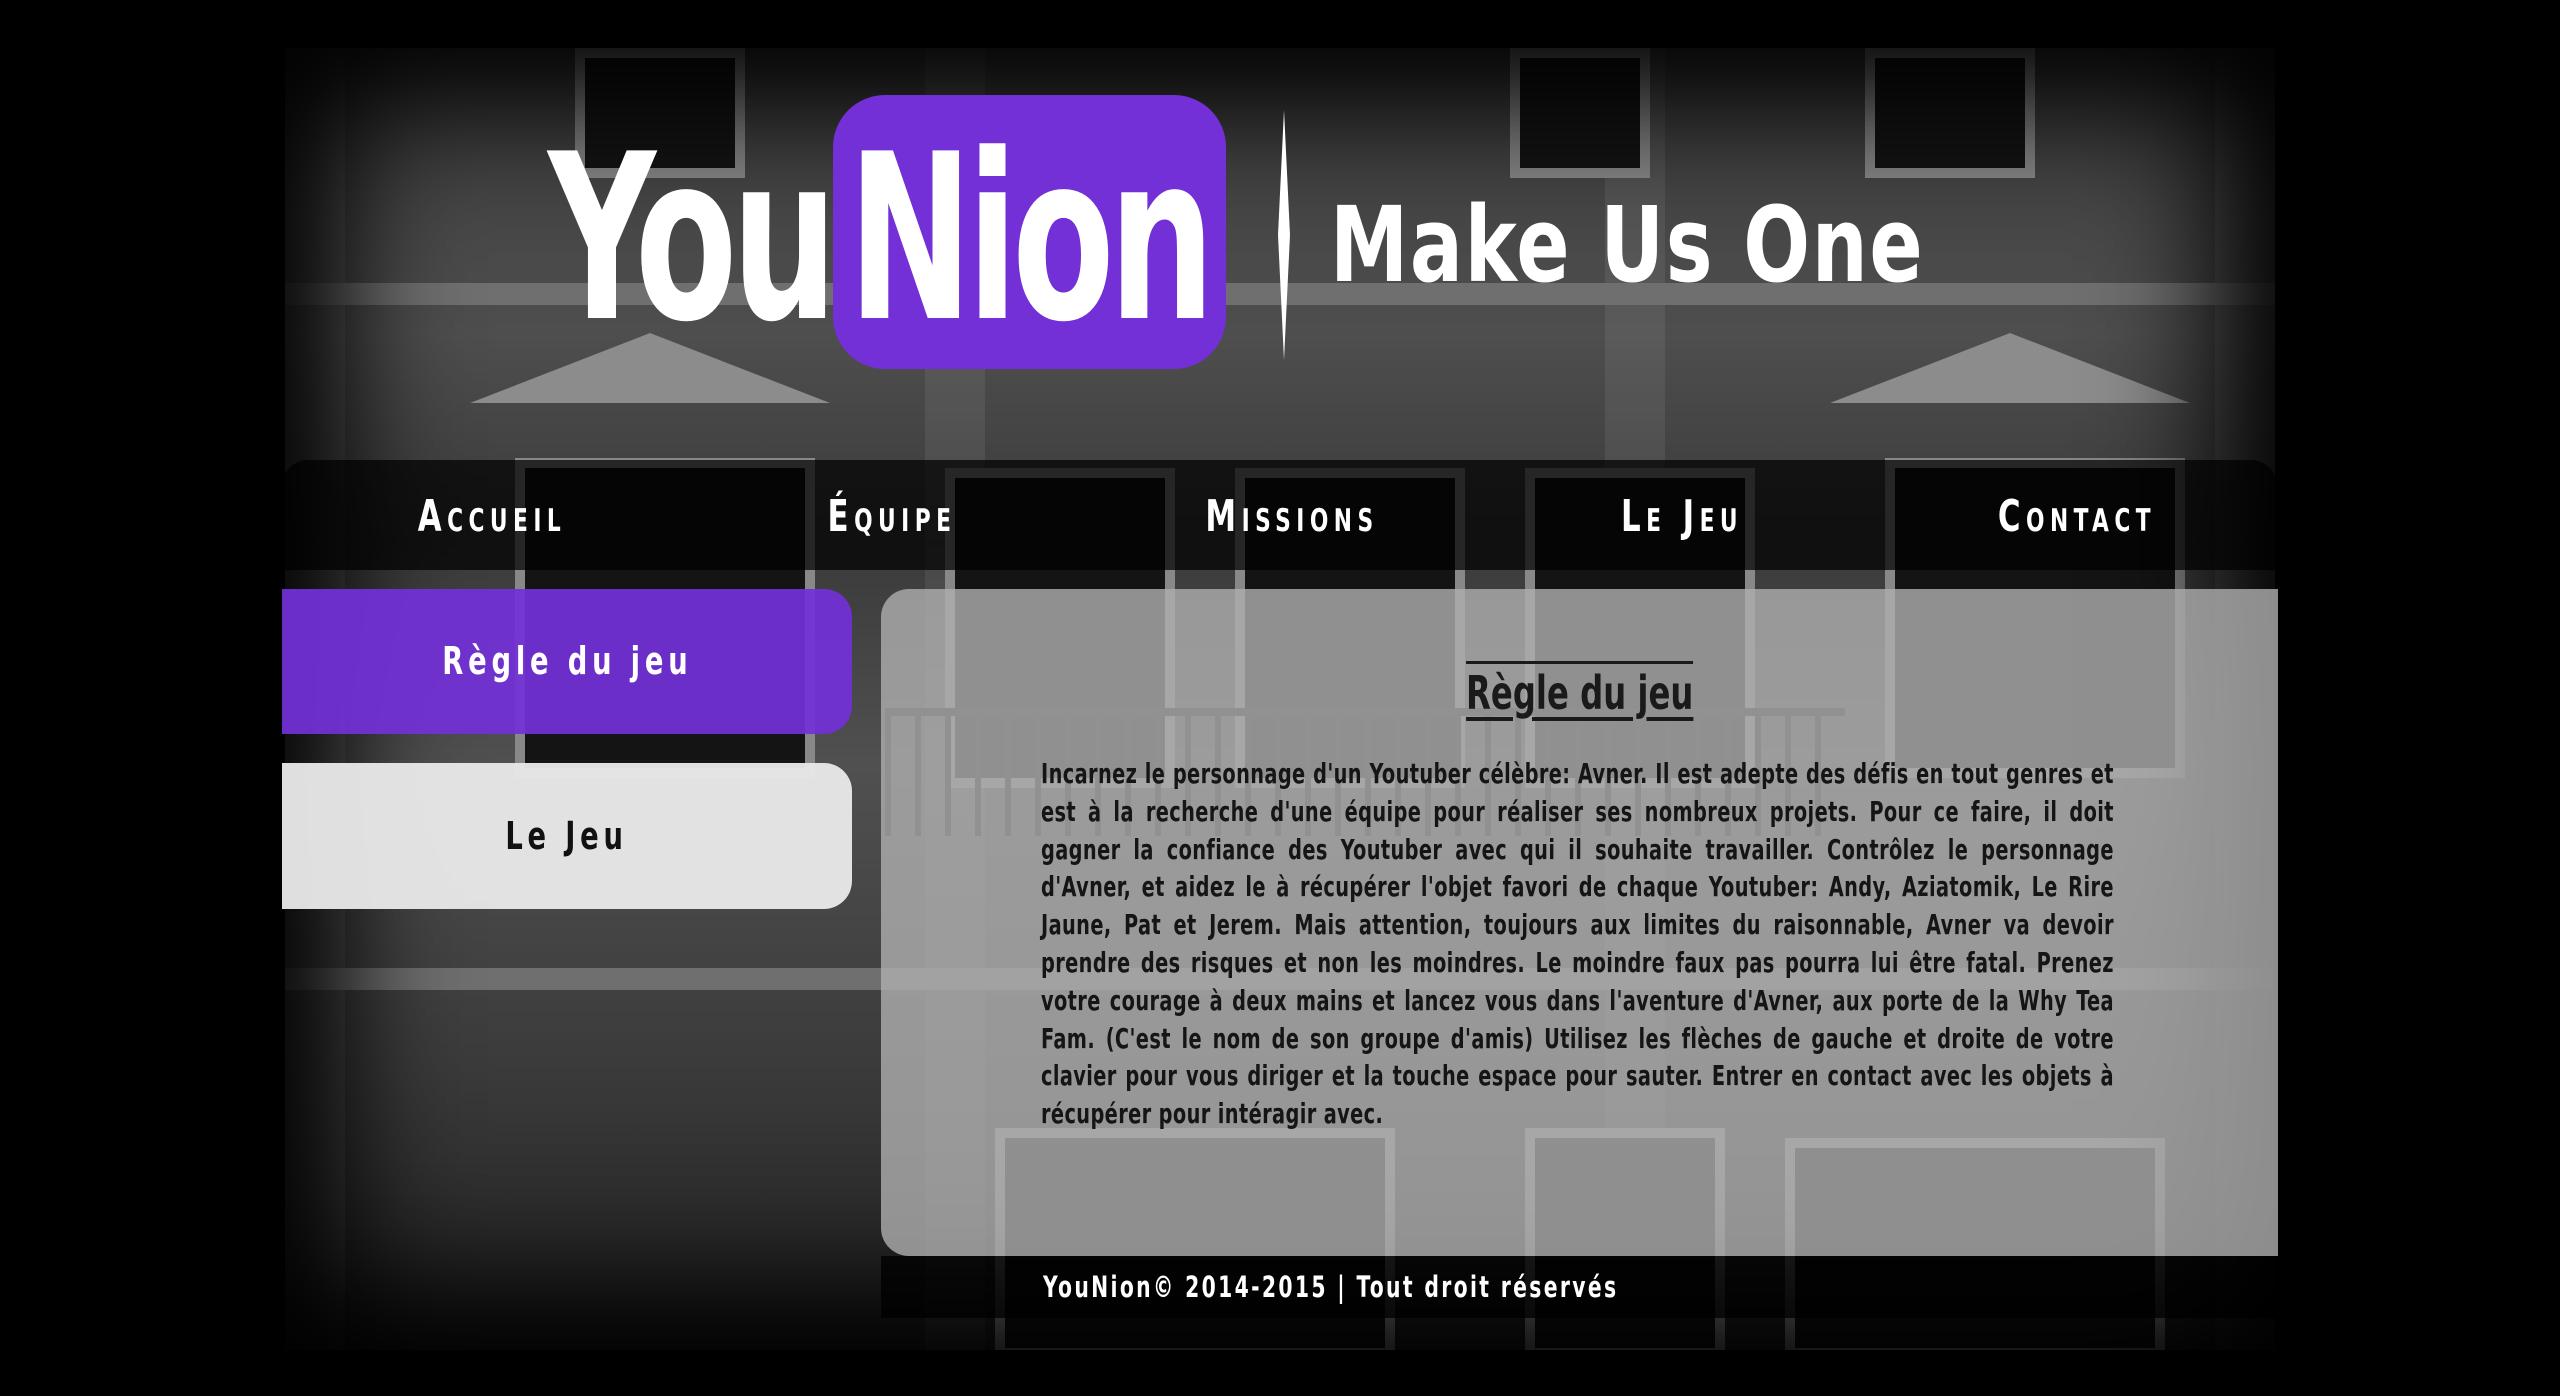 This screenshot has height=1396, width=2560. Describe the element at coordinates (492, 517) in the screenshot. I see `nav-item-accueil: Accueil` at that location.